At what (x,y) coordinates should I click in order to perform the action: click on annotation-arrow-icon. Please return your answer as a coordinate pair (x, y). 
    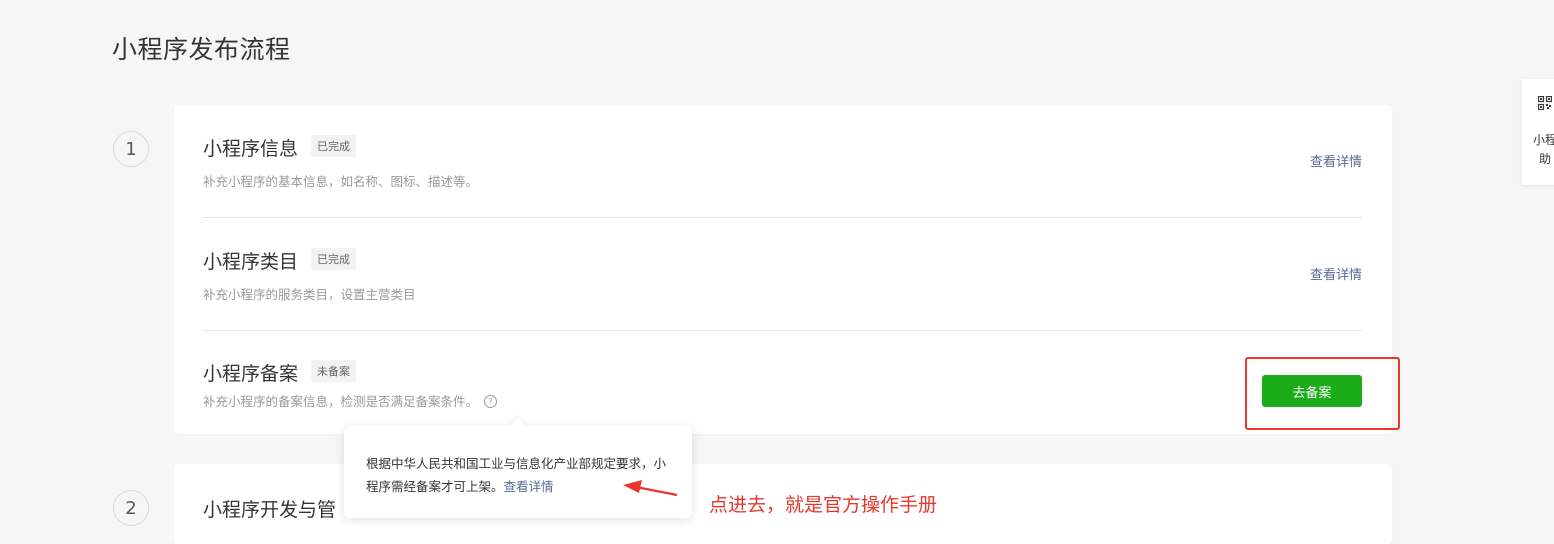
    Looking at the image, I should click on (650, 488).